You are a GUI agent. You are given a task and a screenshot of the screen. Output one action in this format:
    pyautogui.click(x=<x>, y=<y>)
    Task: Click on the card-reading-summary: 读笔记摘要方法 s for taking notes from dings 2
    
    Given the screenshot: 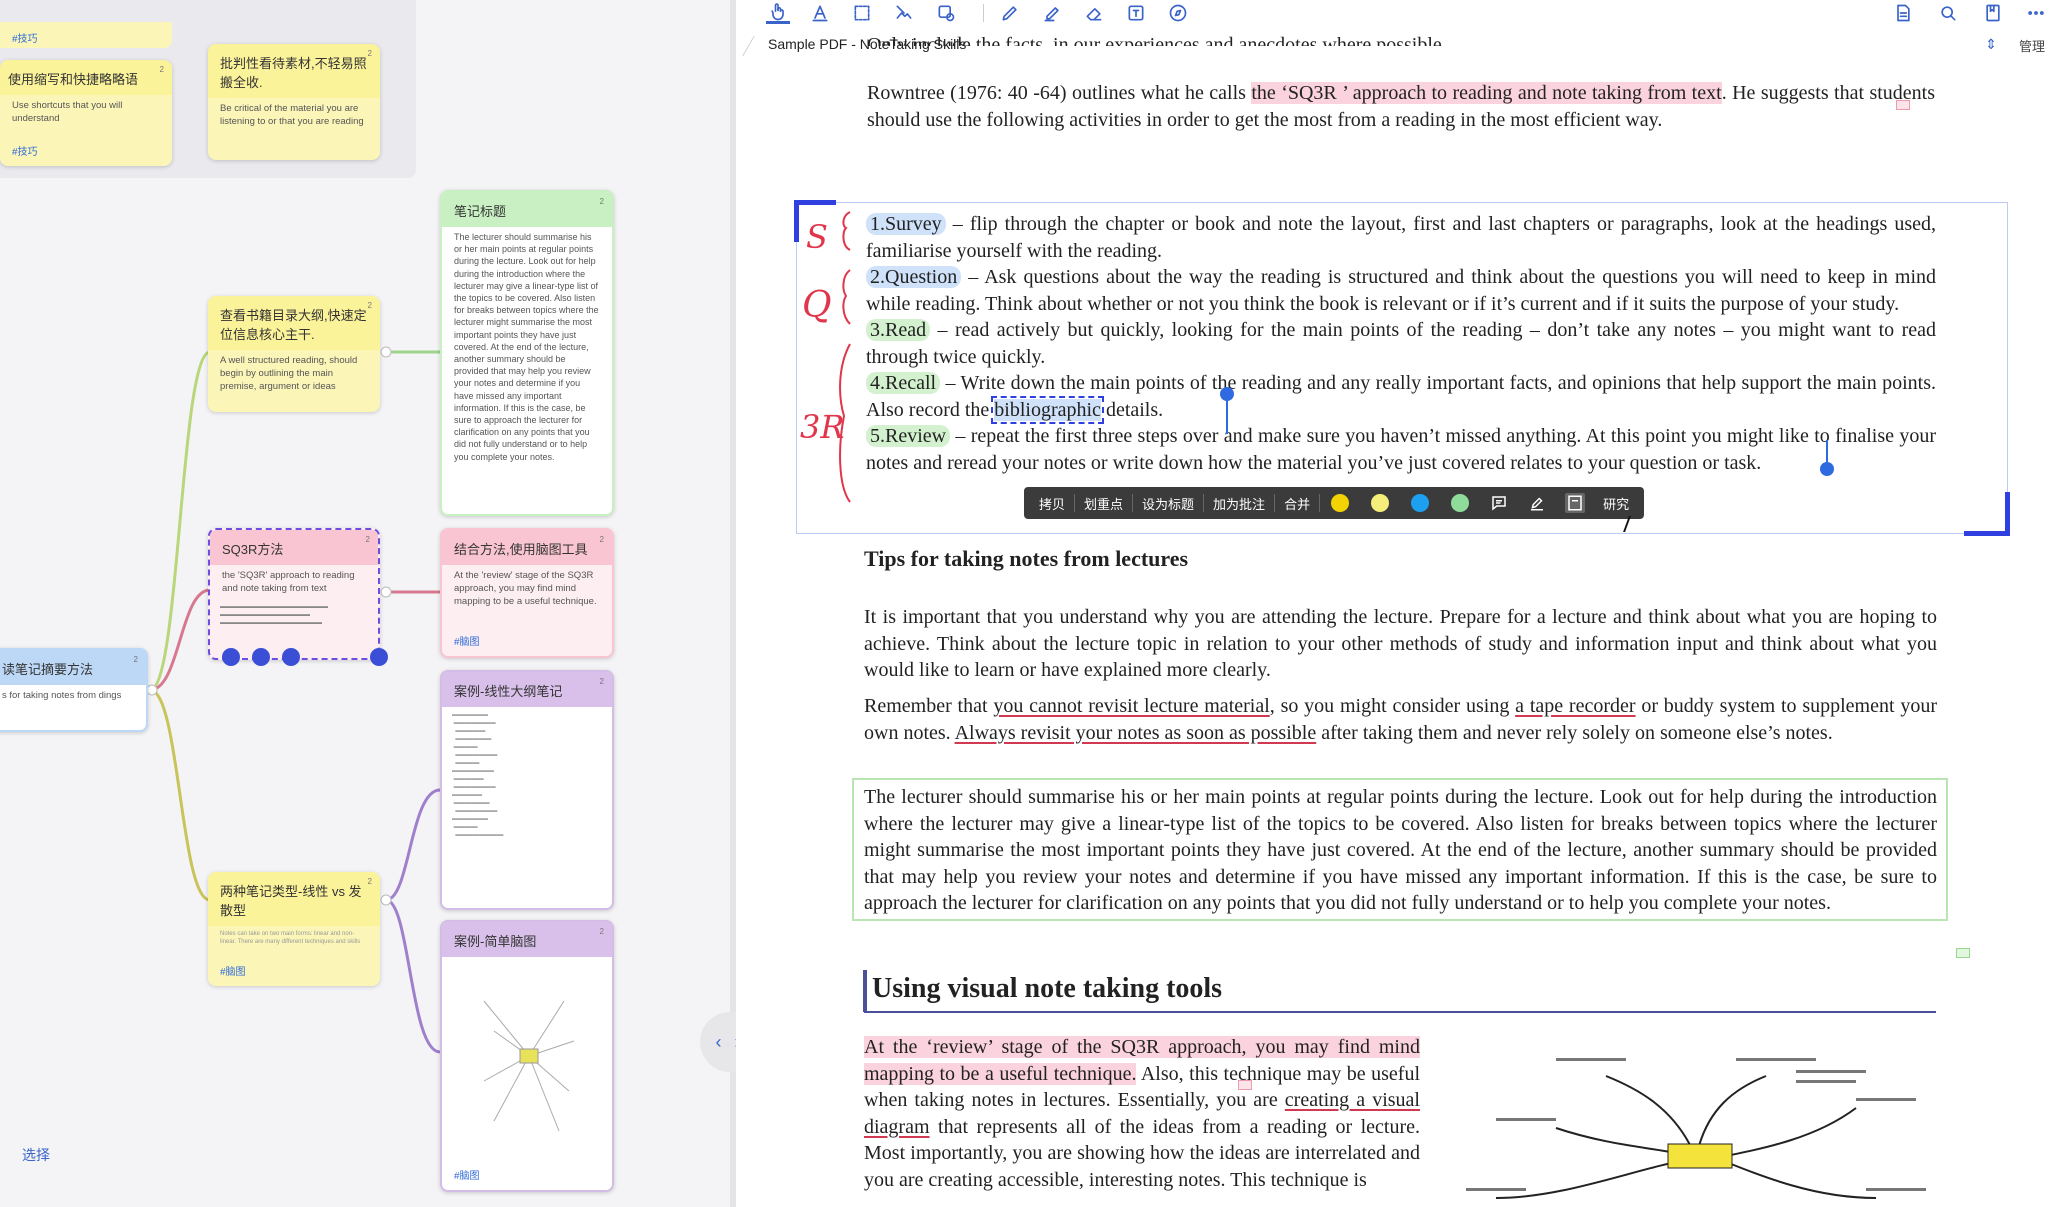 What is the action you would take?
    pyautogui.click(x=74, y=690)
    